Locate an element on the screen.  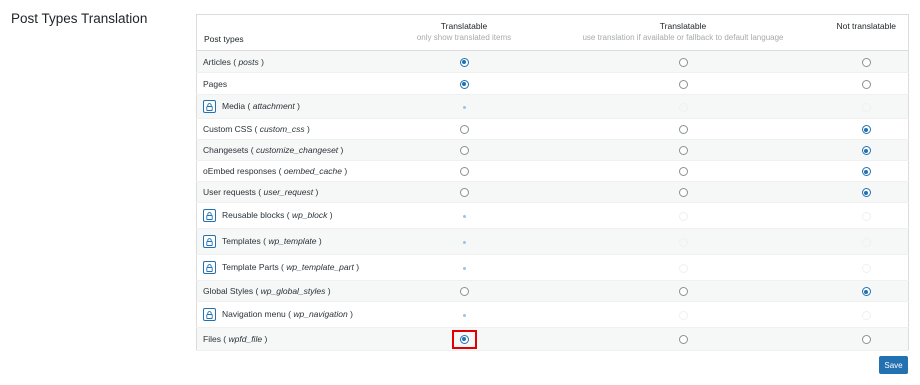
post-type-label: Custom CSS ( is located at coordinates (230, 129).